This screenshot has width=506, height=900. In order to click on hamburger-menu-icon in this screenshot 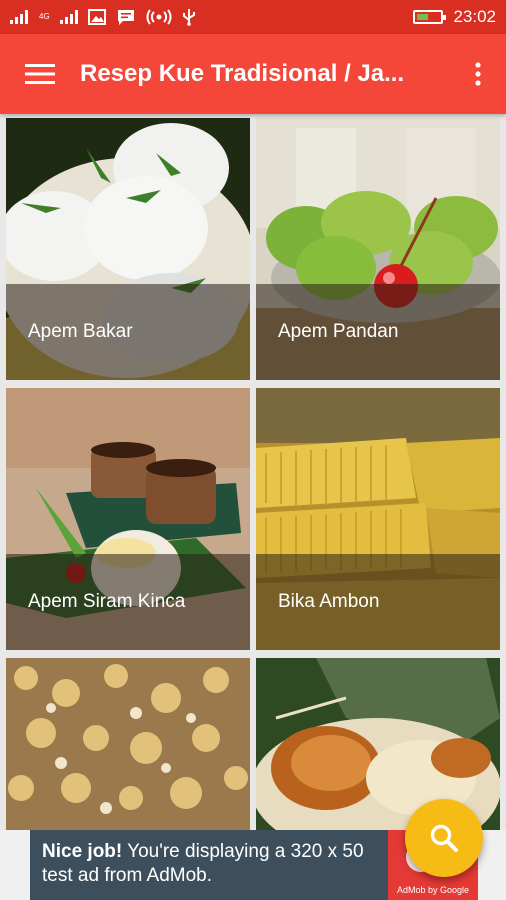, I will do `click(40, 74)`.